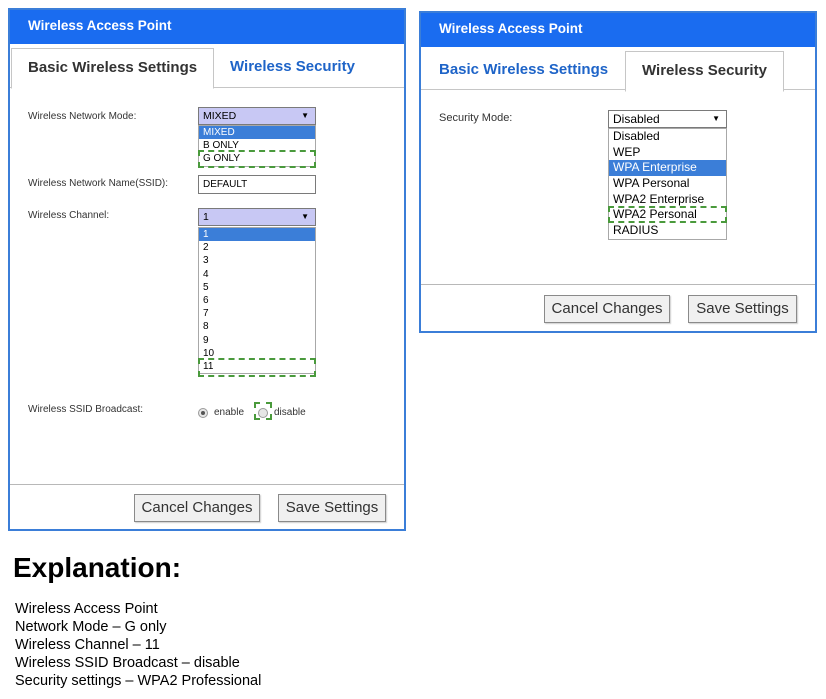 Image resolution: width=826 pixels, height=699 pixels. What do you see at coordinates (263, 413) in the screenshot?
I see `disable-radio` at bounding box center [263, 413].